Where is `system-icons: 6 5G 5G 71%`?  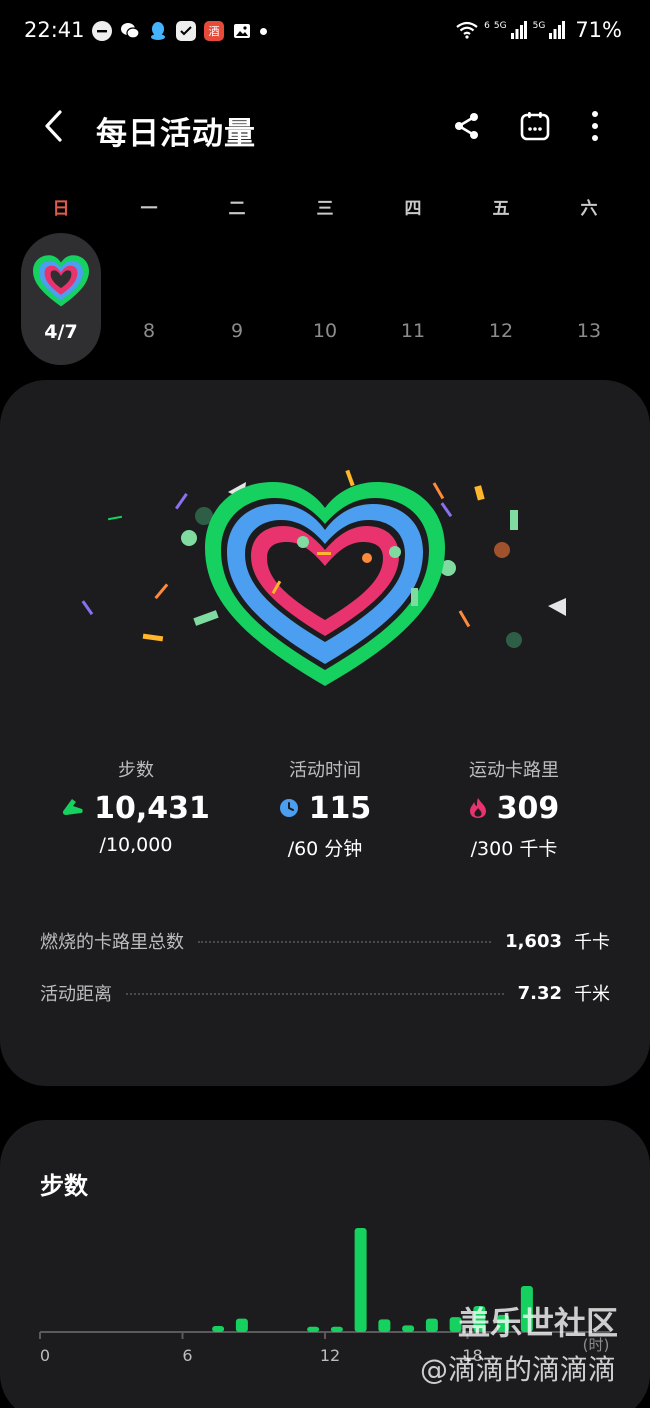 system-icons: 6 5G 5G 71% is located at coordinates (539, 30).